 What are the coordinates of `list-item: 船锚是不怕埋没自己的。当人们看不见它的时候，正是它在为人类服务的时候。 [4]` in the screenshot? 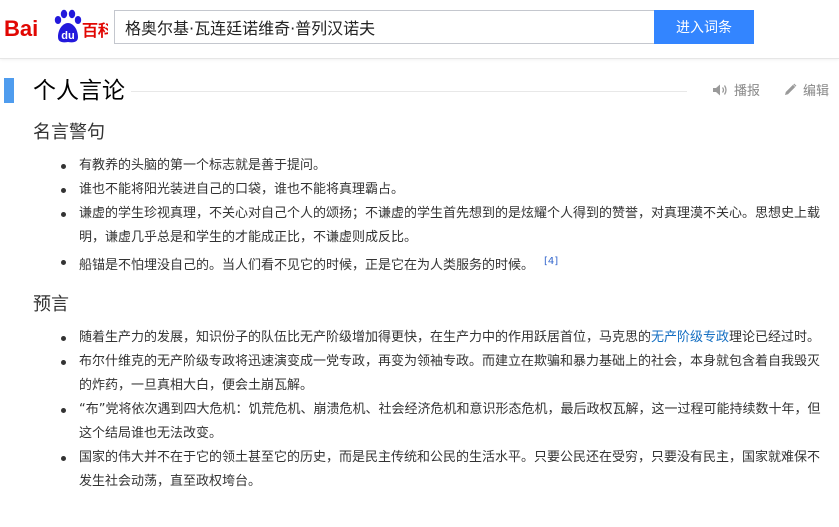 It's located at (442, 264).